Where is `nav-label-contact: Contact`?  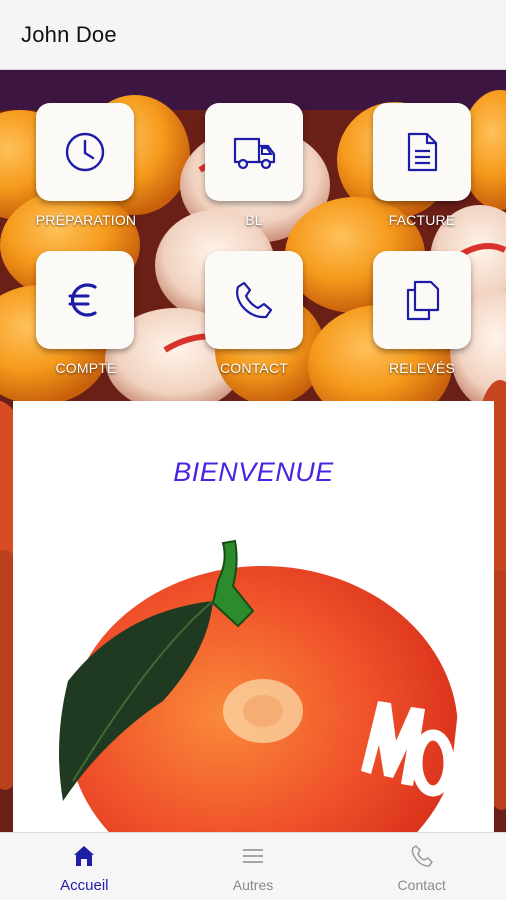 nav-label-contact: Contact is located at coordinates (421, 885).